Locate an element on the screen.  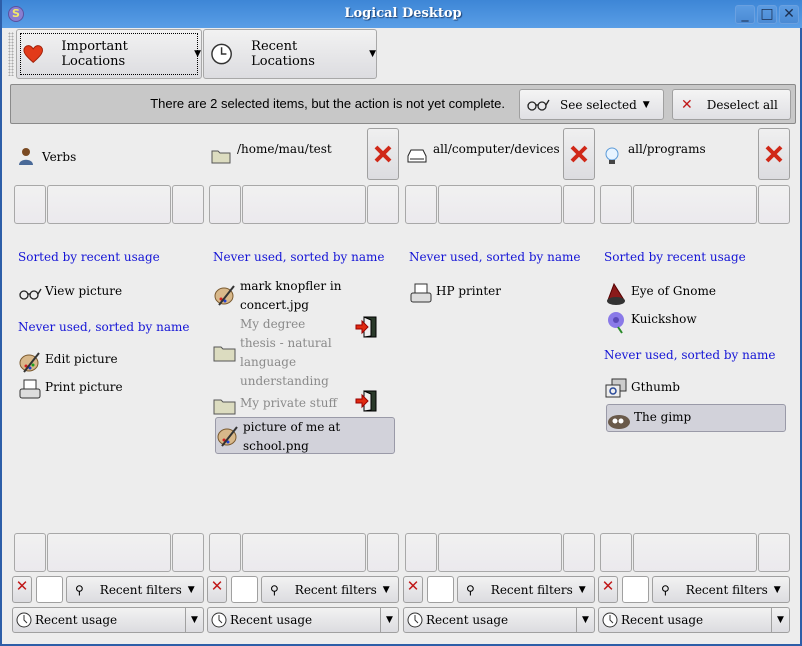
important-locations-label: Important Locations is located at coordinates (94, 54).